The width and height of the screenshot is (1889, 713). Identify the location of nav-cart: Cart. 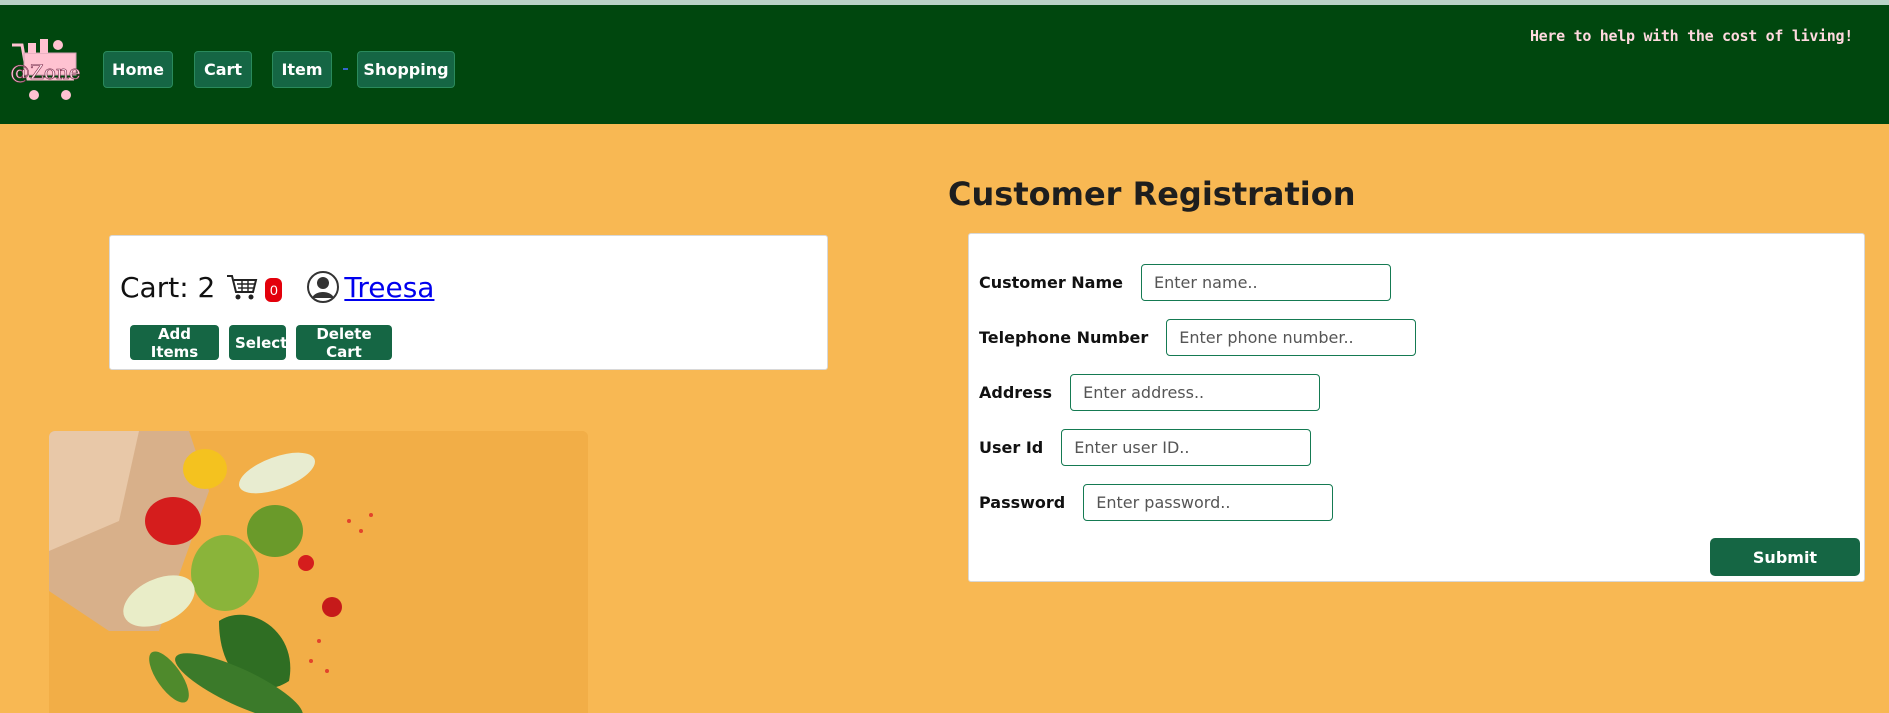
(223, 69).